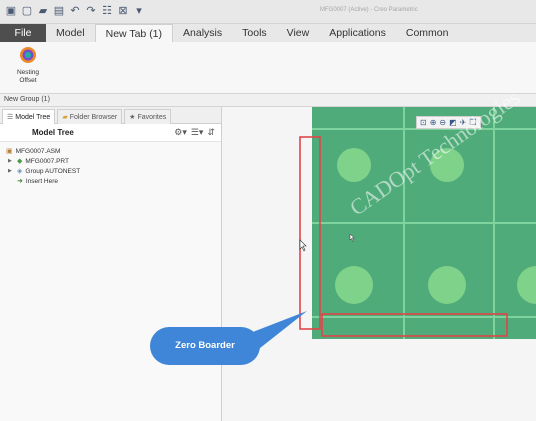  I want to click on zero-border-callout: Zero Boarder, so click(205, 346).